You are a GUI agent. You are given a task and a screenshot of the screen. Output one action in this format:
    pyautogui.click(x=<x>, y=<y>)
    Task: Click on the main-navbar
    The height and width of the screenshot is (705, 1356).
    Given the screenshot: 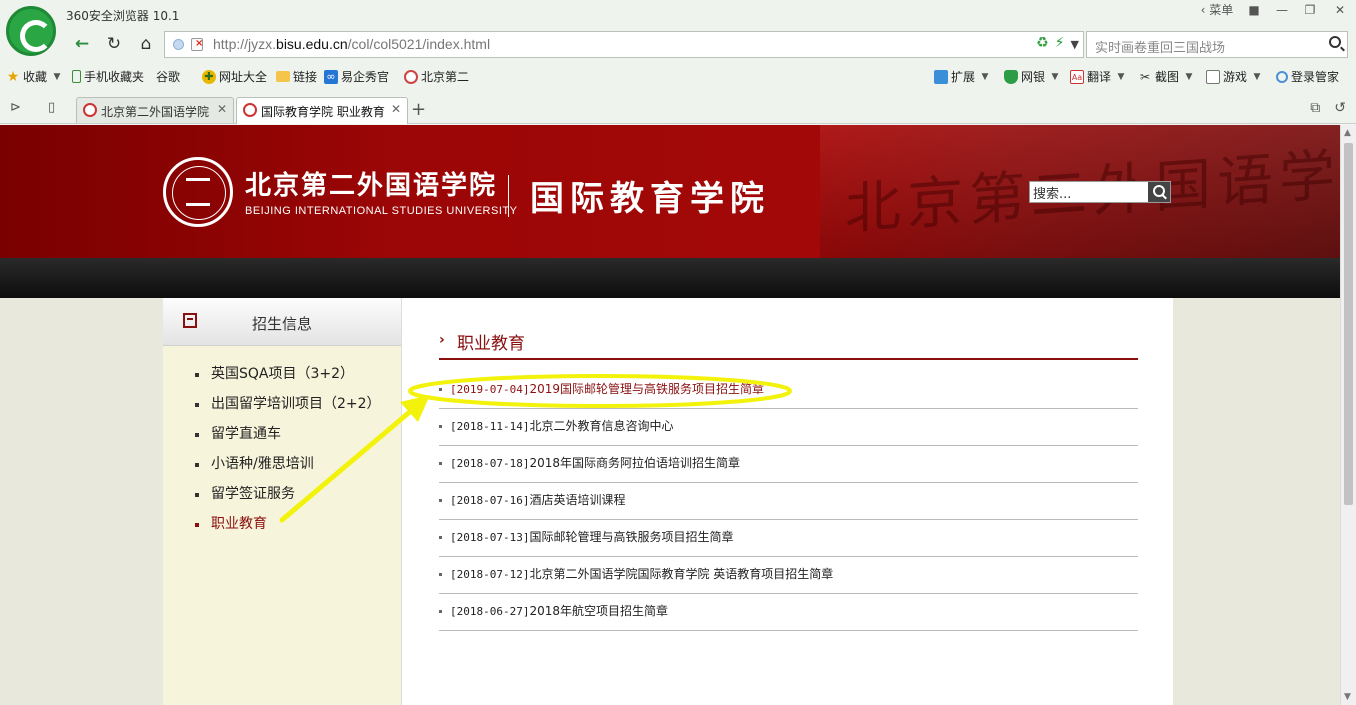 What is the action you would take?
    pyautogui.click(x=670, y=278)
    